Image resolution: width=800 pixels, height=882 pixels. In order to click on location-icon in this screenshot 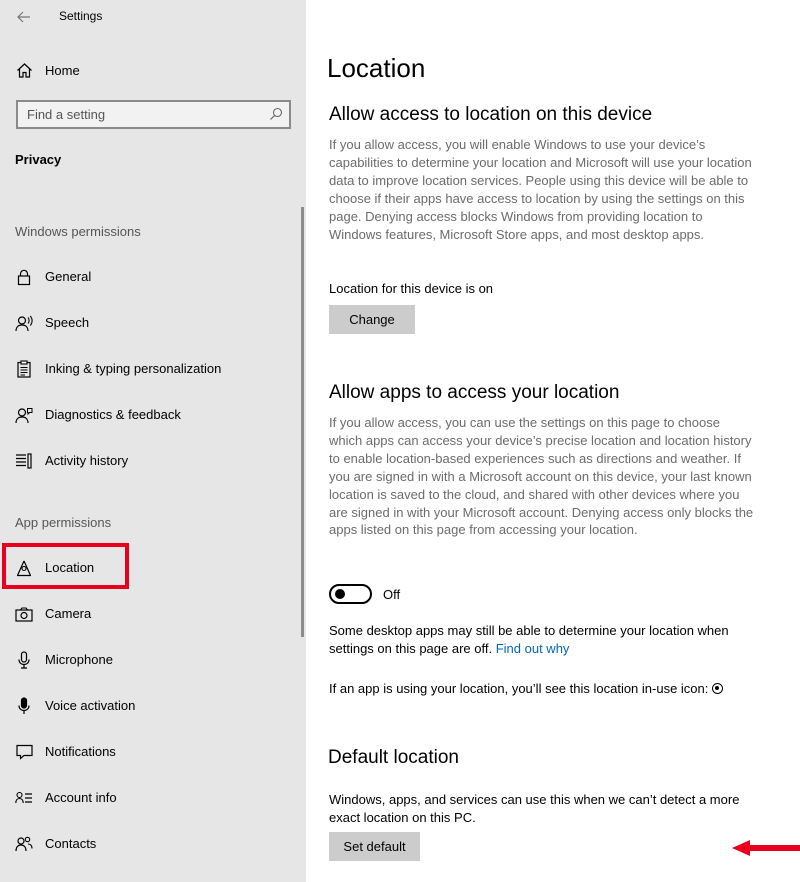, I will do `click(24, 568)`.